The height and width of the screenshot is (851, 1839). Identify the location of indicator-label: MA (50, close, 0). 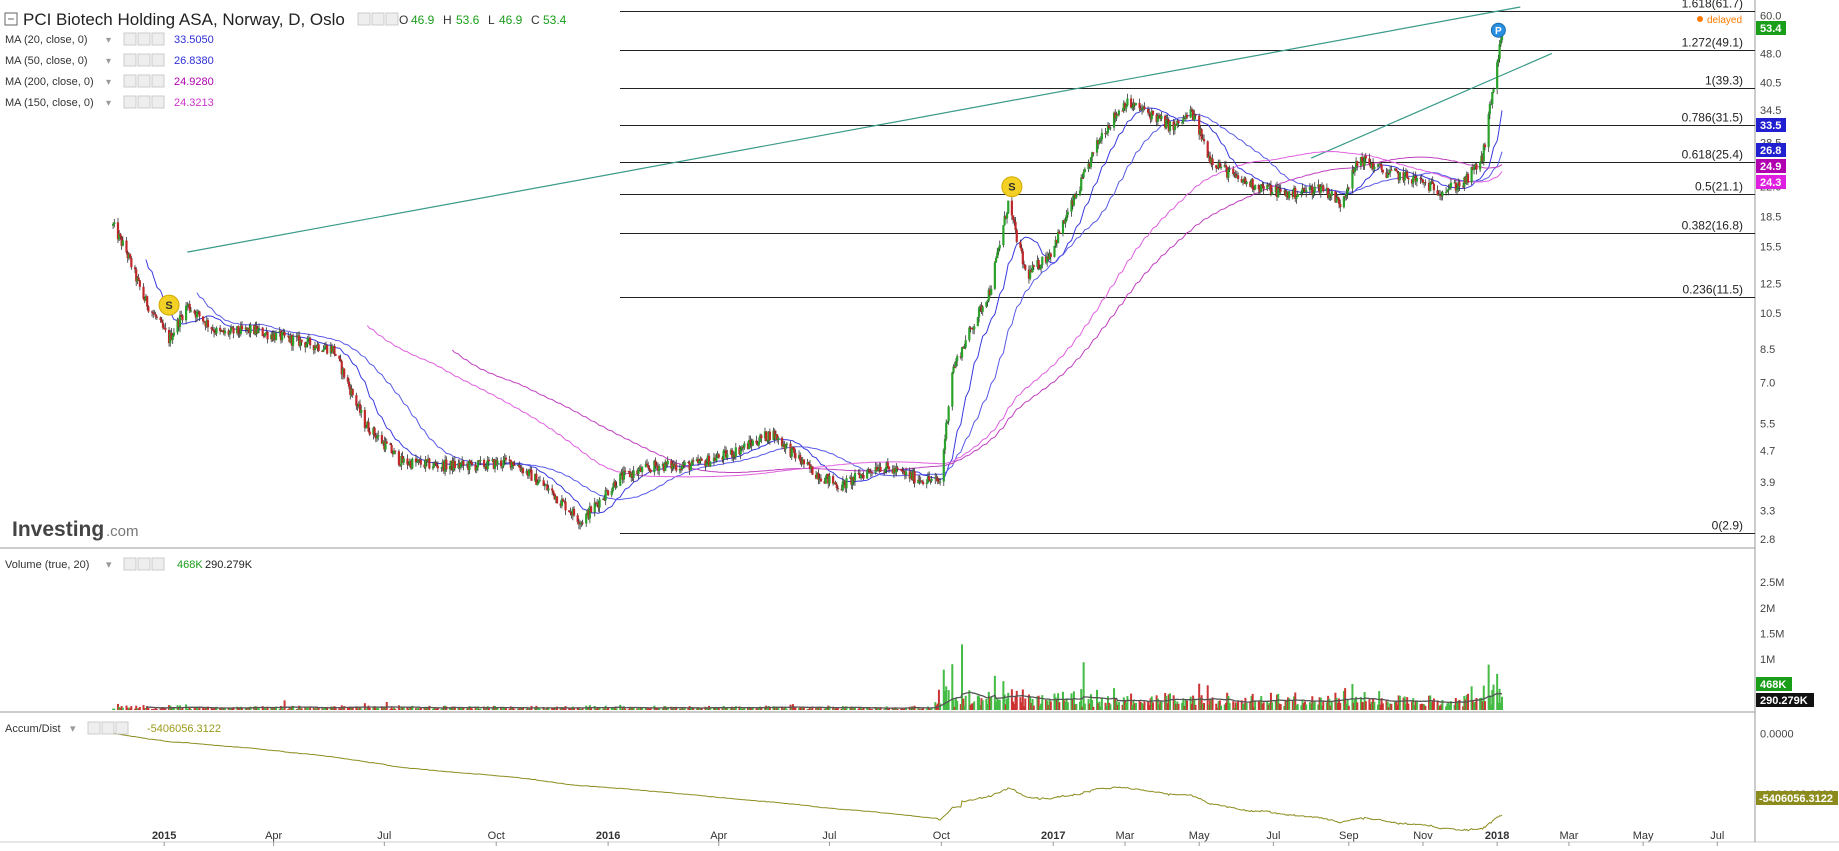
(46, 61).